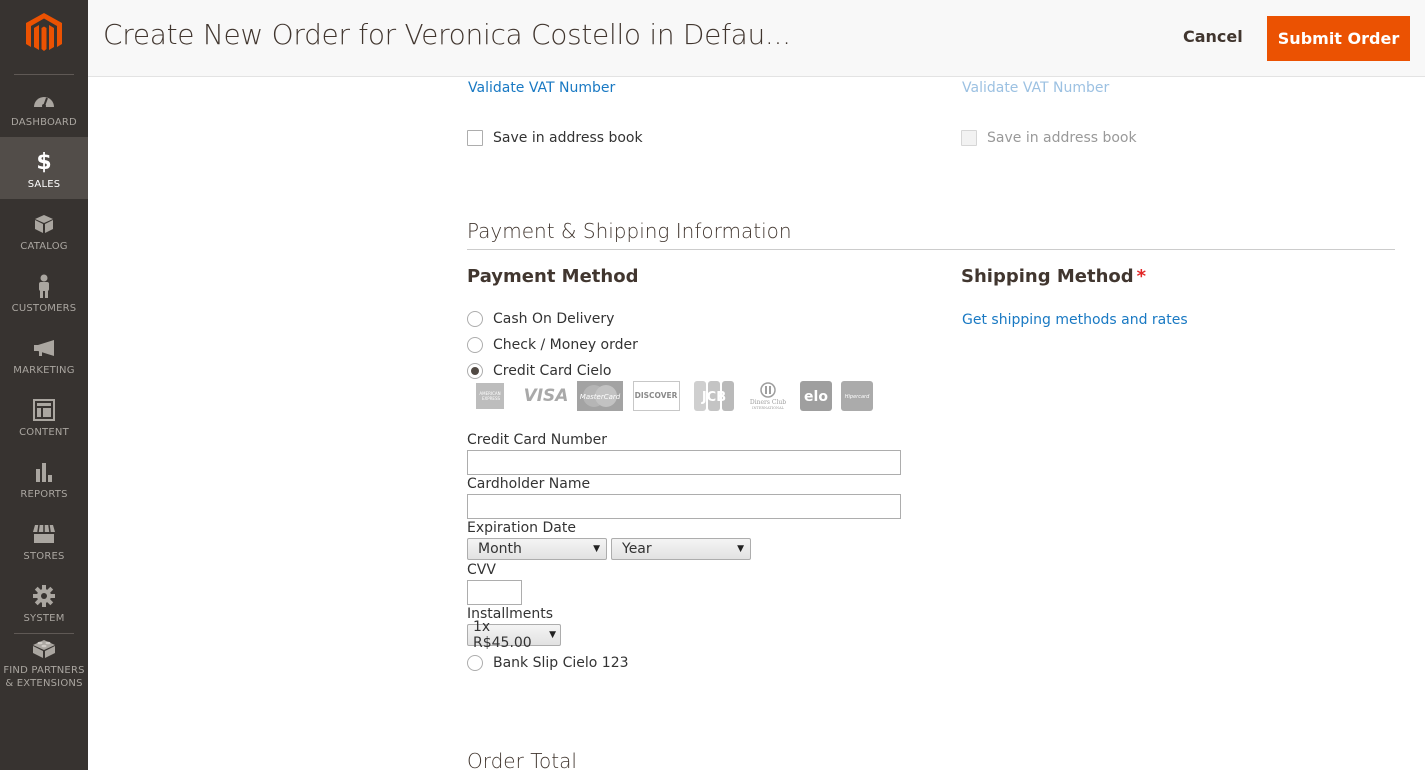 The image size is (1425, 773). Describe the element at coordinates (1047, 276) in the screenshot. I see `shipping-method-title-text: Shipping Method` at that location.